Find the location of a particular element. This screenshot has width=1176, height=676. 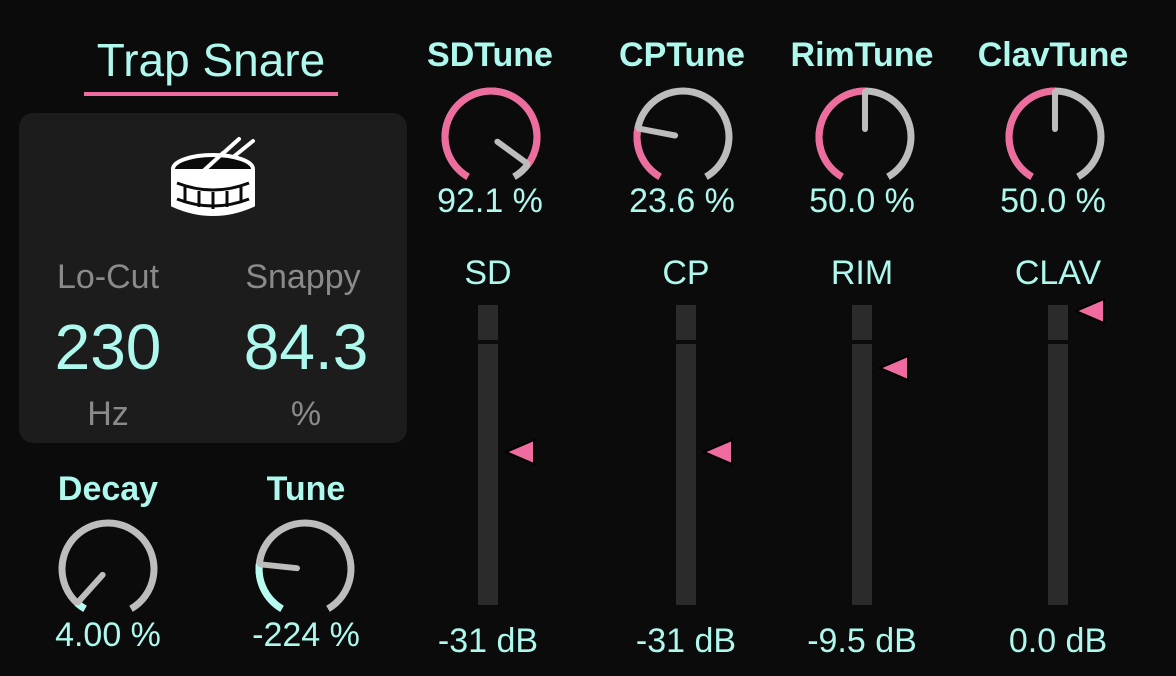

snappy-value: 84.3 is located at coordinates (306, 347).